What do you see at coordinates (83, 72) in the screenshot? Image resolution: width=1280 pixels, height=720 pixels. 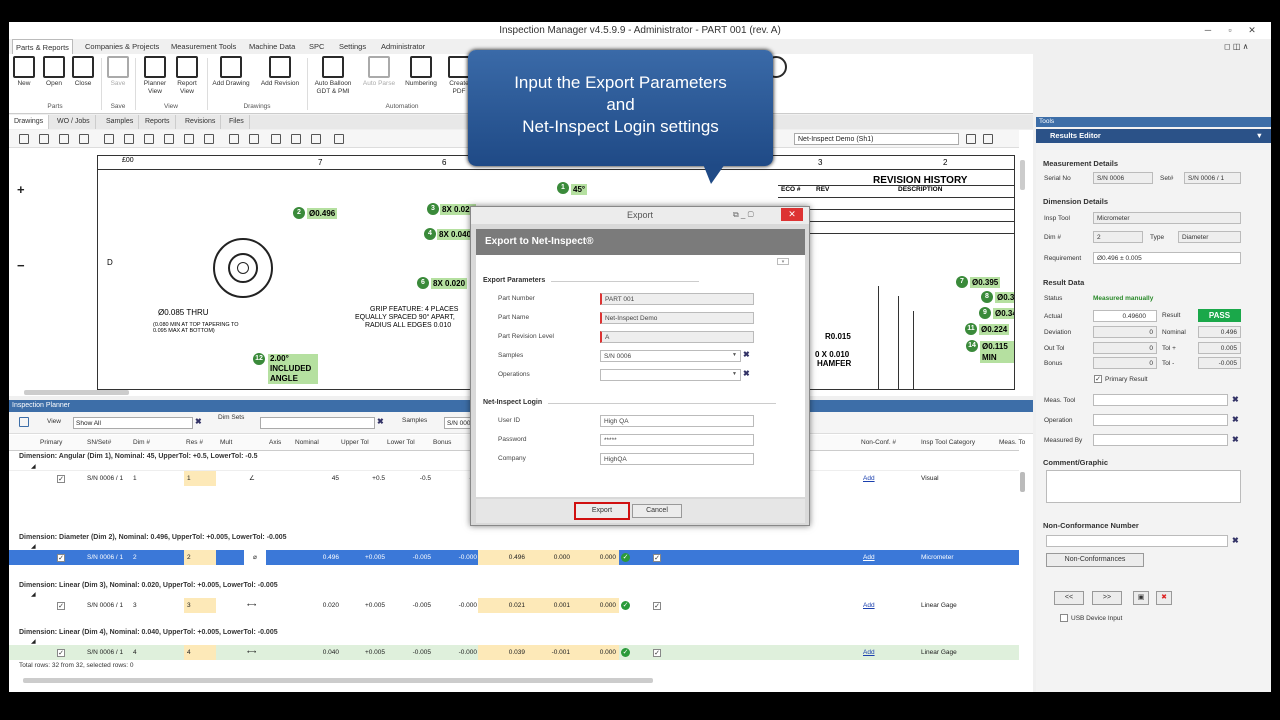 I see `close-button: Close` at bounding box center [83, 72].